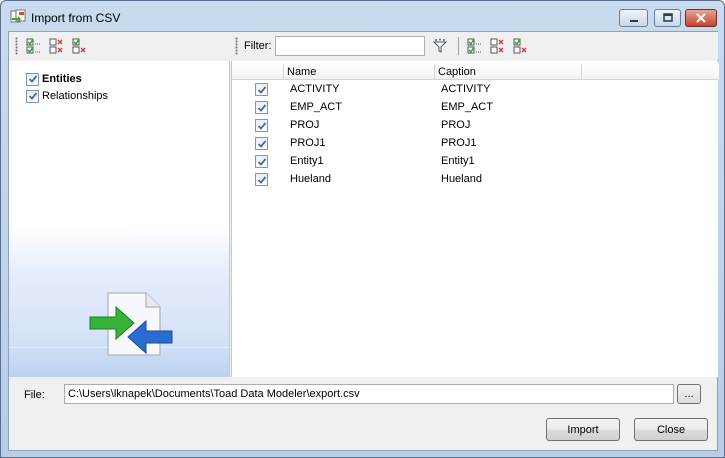 The width and height of the screenshot is (725, 458). What do you see at coordinates (34, 395) in the screenshot?
I see `file-label: File:` at bounding box center [34, 395].